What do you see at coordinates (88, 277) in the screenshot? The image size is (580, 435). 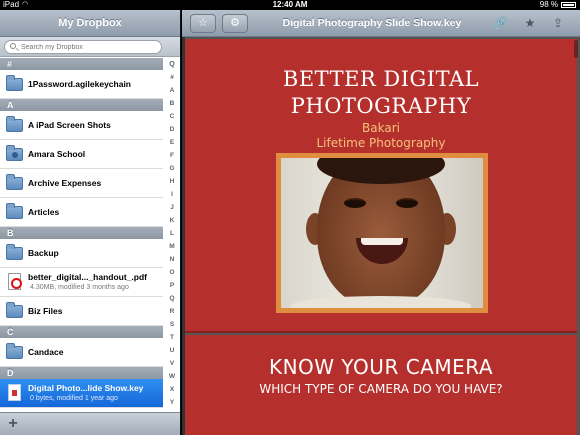 I see `item-name: better_digital..._handout_.pdf` at bounding box center [88, 277].